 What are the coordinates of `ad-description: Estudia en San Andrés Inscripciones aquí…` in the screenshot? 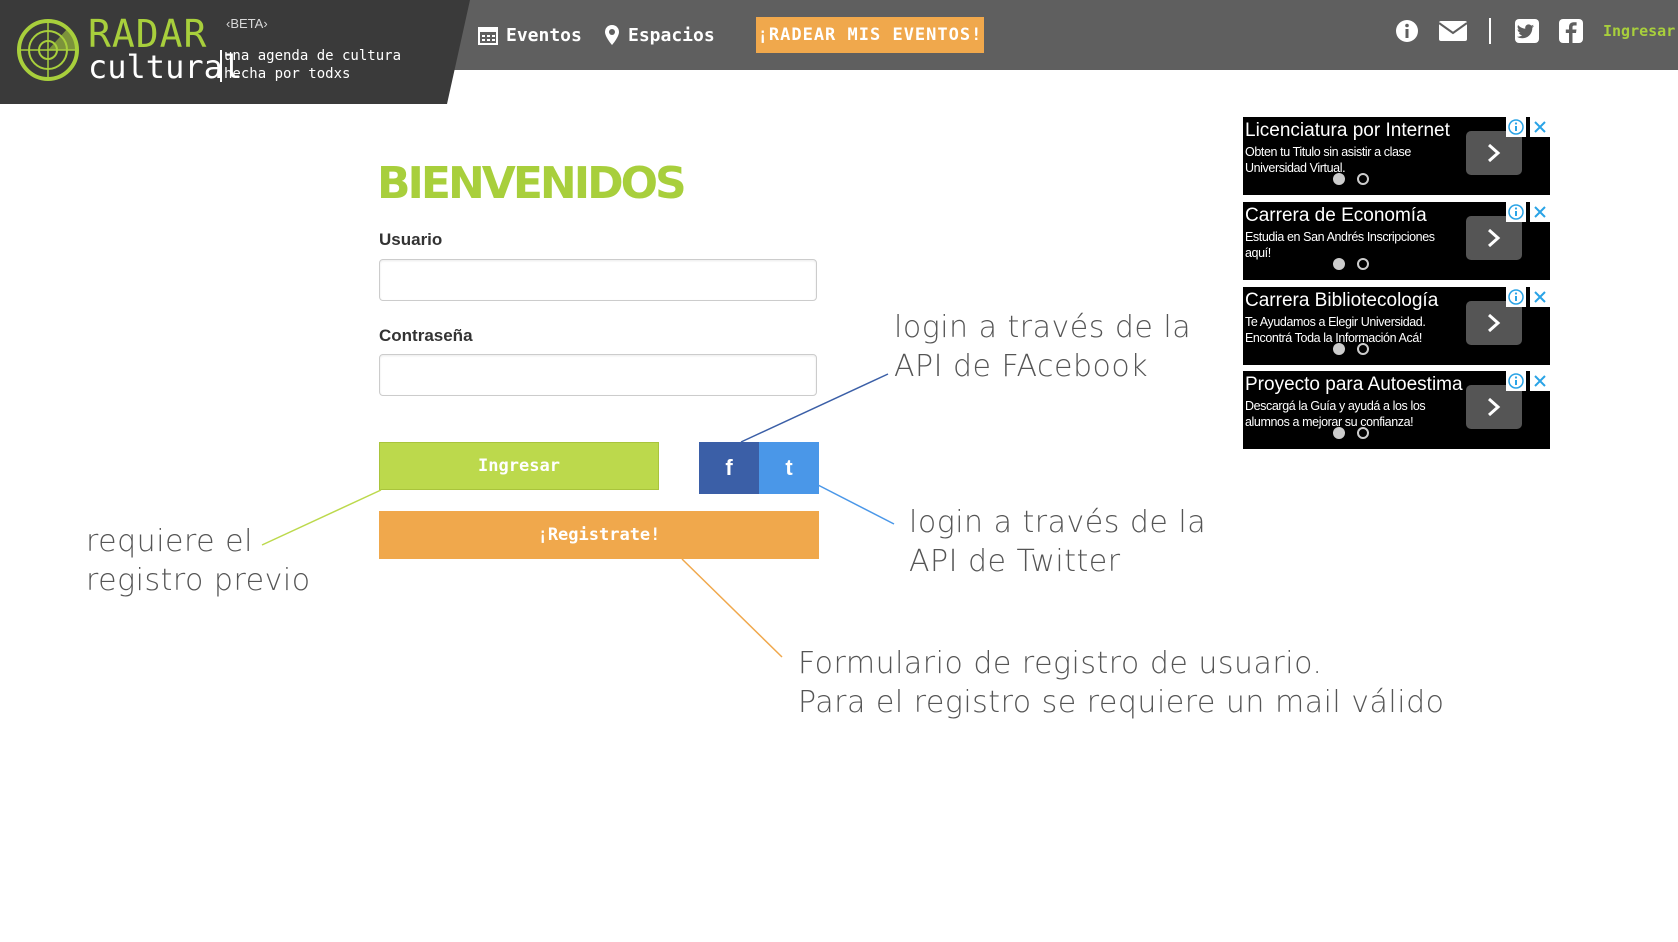 It's located at (1340, 245).